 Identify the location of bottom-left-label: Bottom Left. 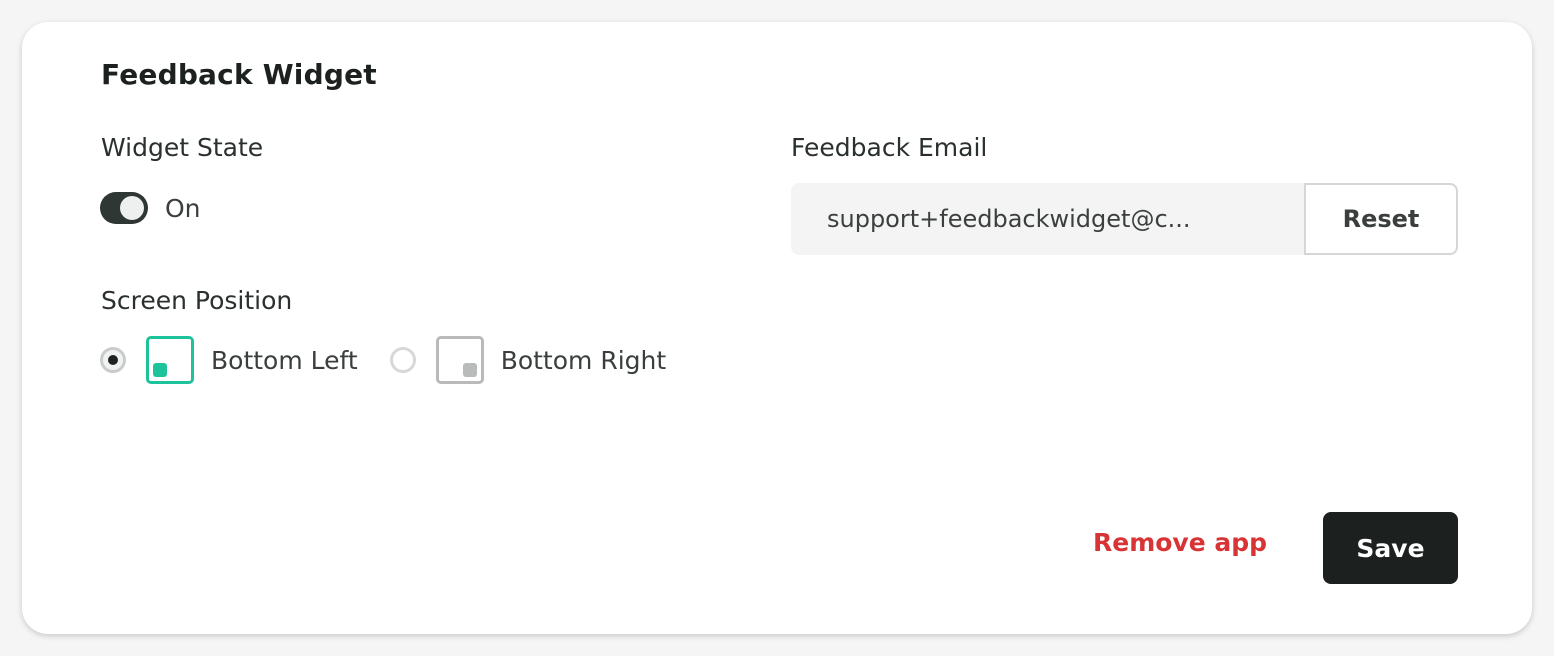
(284, 360).